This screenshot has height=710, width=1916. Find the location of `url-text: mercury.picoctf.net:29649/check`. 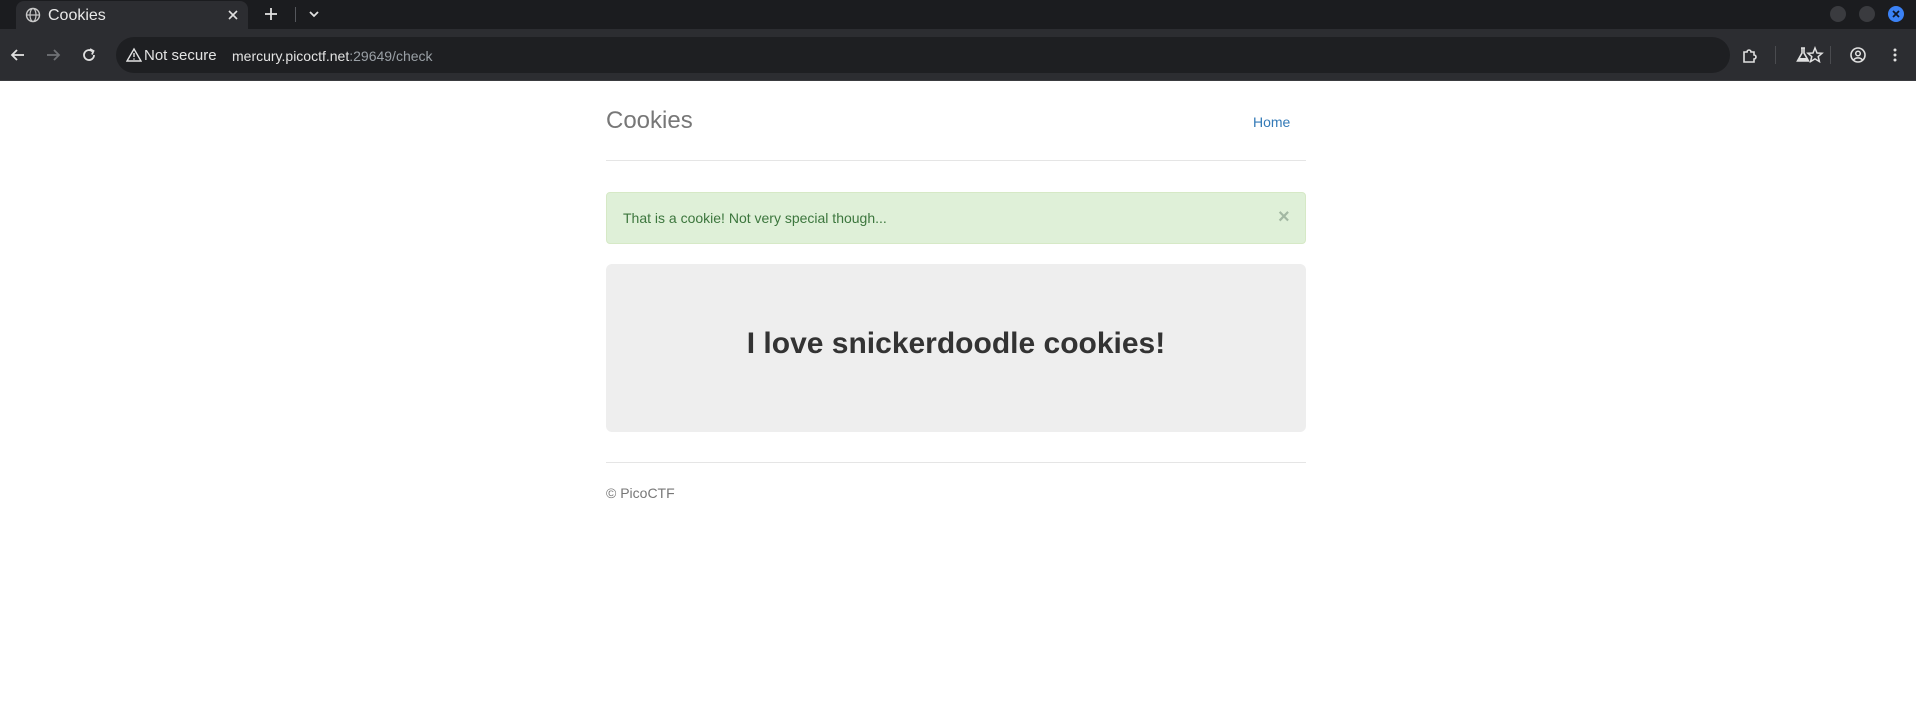

url-text: mercury.picoctf.net:29649/check is located at coordinates (332, 56).